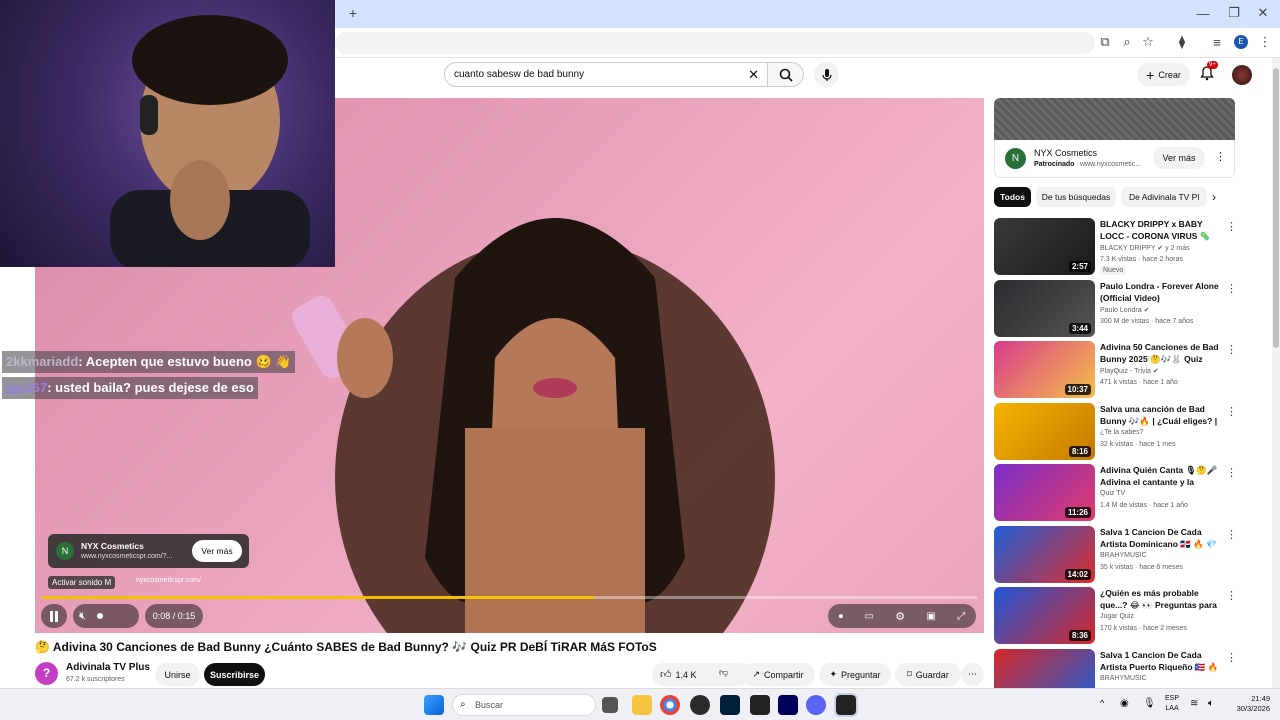  Describe the element at coordinates (1127, 41) in the screenshot. I see `zoom-icon: ⌕` at that location.